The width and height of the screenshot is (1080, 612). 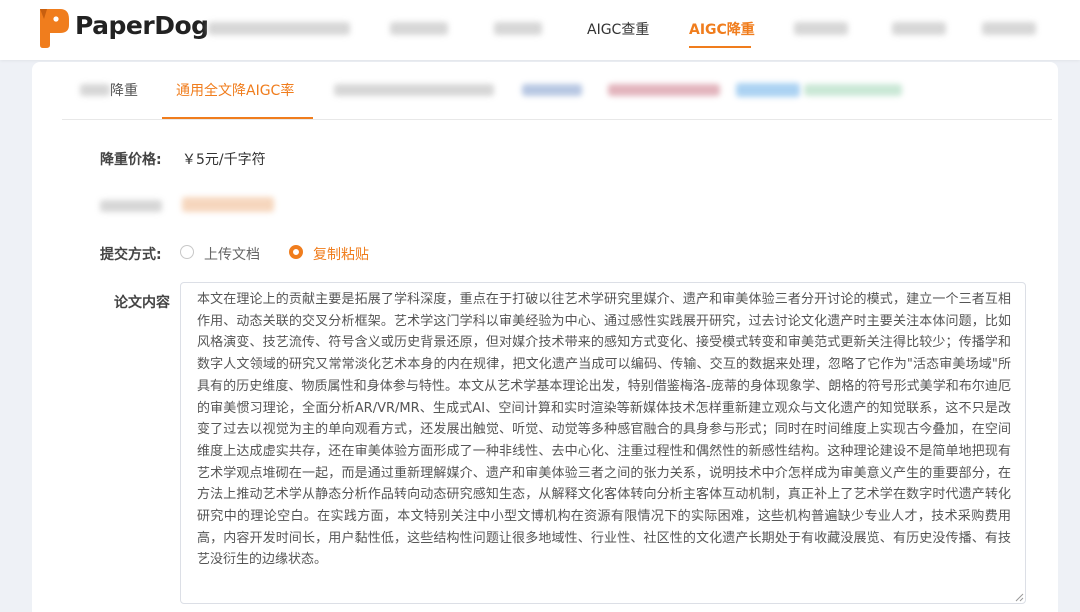 What do you see at coordinates (232, 254) in the screenshot?
I see `upload-option-label: 上传文档` at bounding box center [232, 254].